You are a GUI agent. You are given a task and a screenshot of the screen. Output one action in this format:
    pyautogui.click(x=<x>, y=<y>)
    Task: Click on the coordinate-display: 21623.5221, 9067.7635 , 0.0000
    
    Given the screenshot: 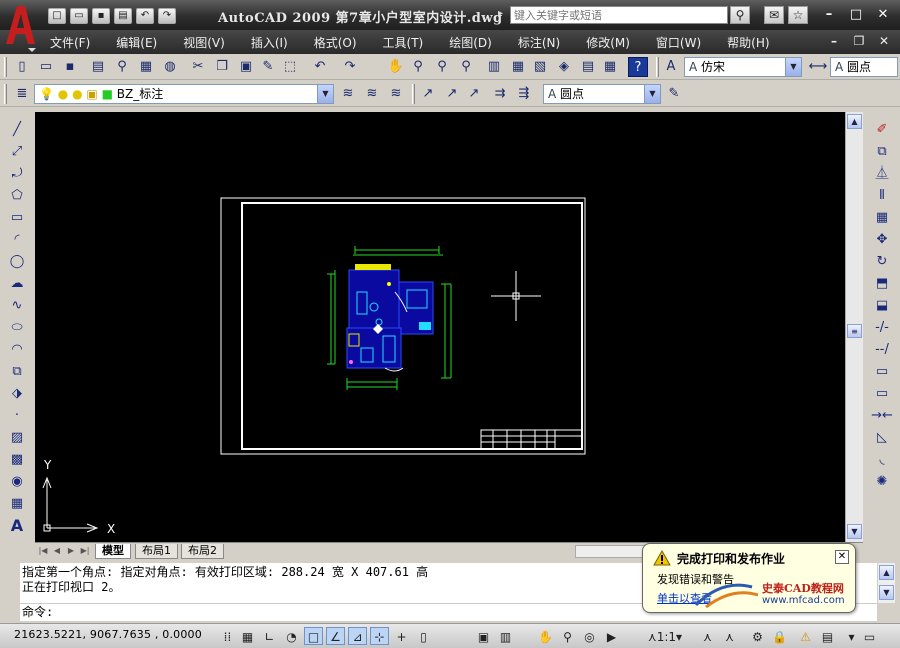 What is the action you would take?
    pyautogui.click(x=108, y=634)
    